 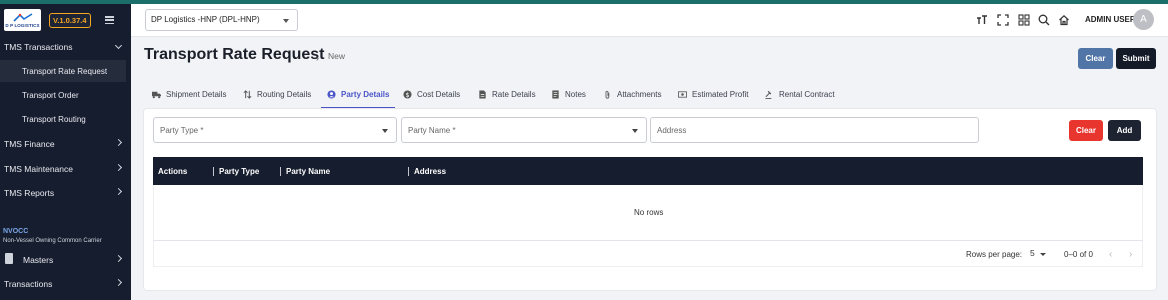 I want to click on search-icon, so click(x=1044, y=20).